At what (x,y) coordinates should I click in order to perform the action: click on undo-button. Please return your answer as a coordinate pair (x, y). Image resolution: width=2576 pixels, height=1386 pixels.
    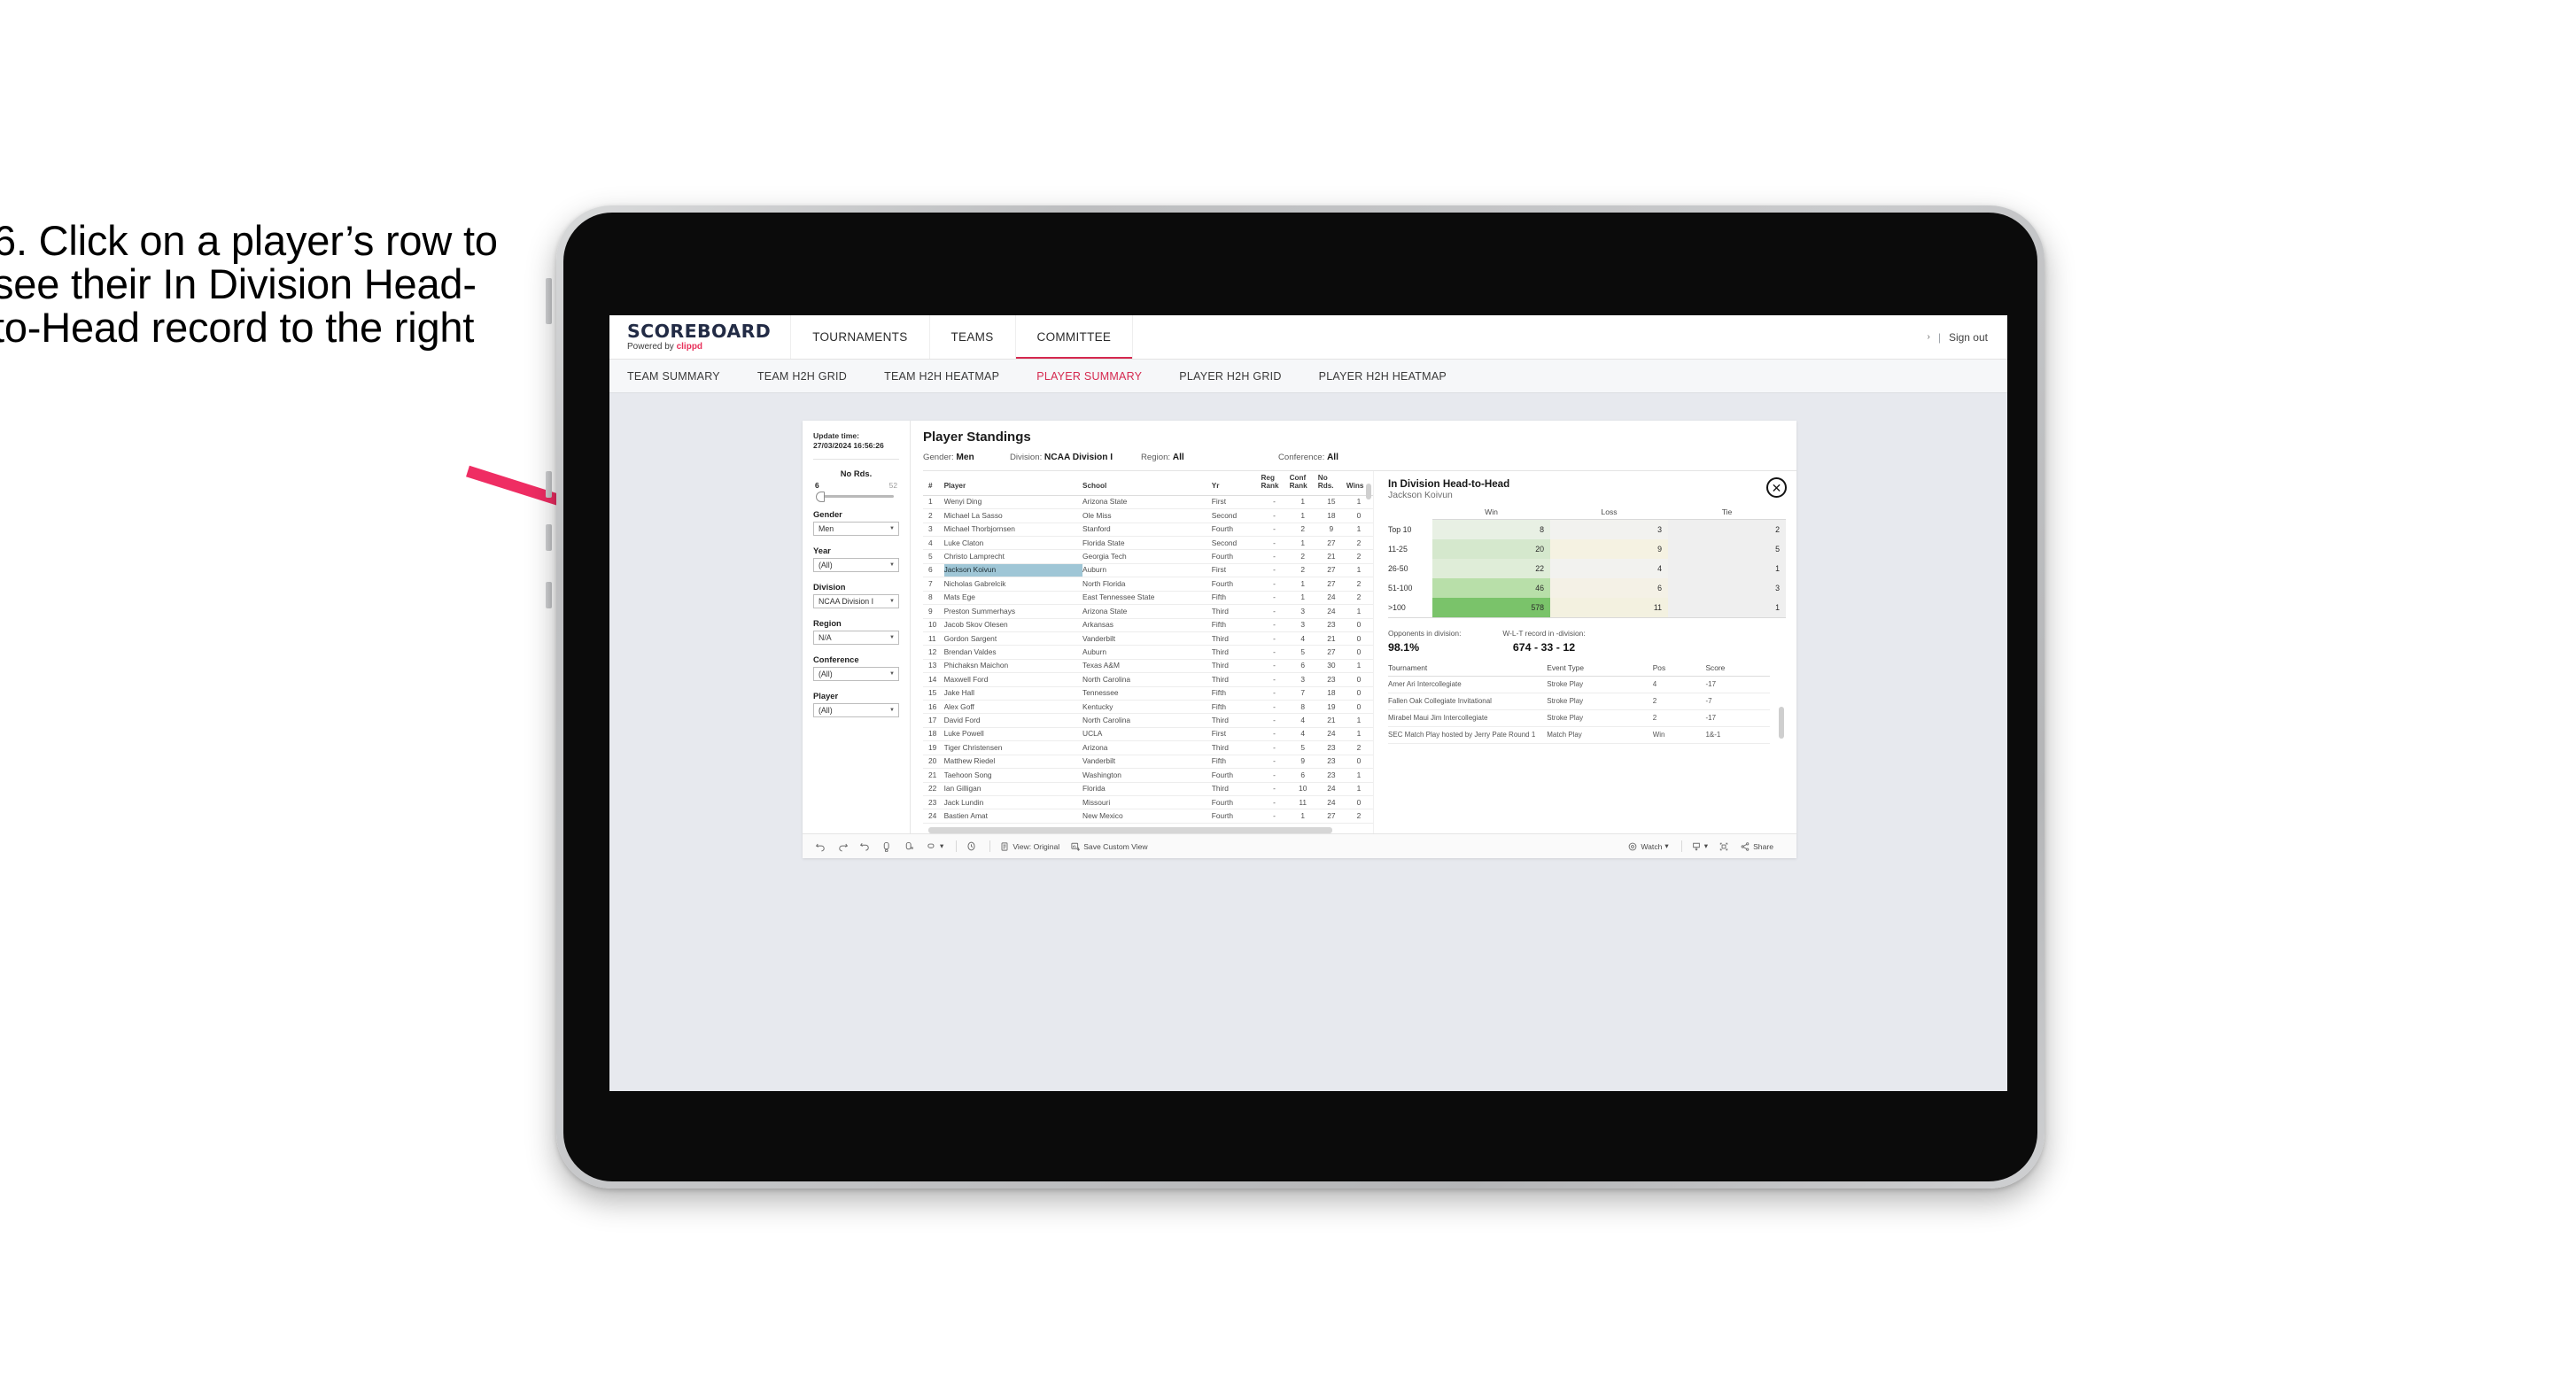
    Looking at the image, I should click on (820, 846).